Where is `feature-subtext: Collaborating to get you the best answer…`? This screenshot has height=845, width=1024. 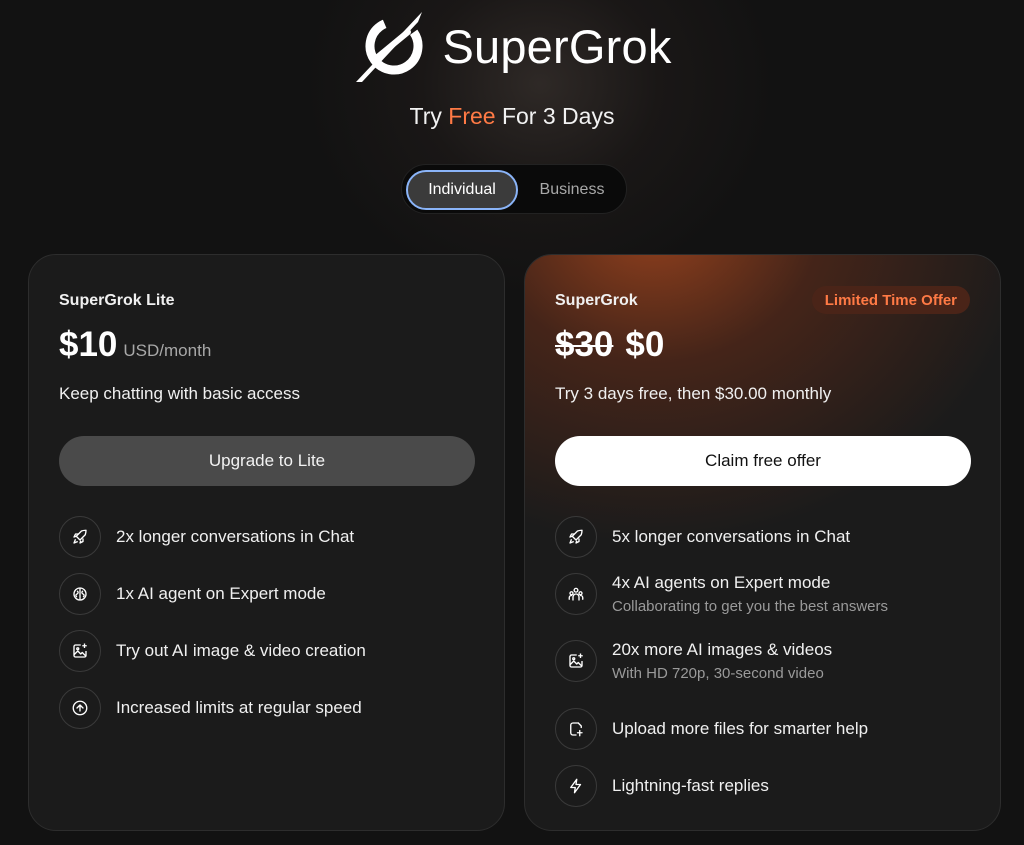 feature-subtext: Collaborating to get you the best answer… is located at coordinates (750, 606).